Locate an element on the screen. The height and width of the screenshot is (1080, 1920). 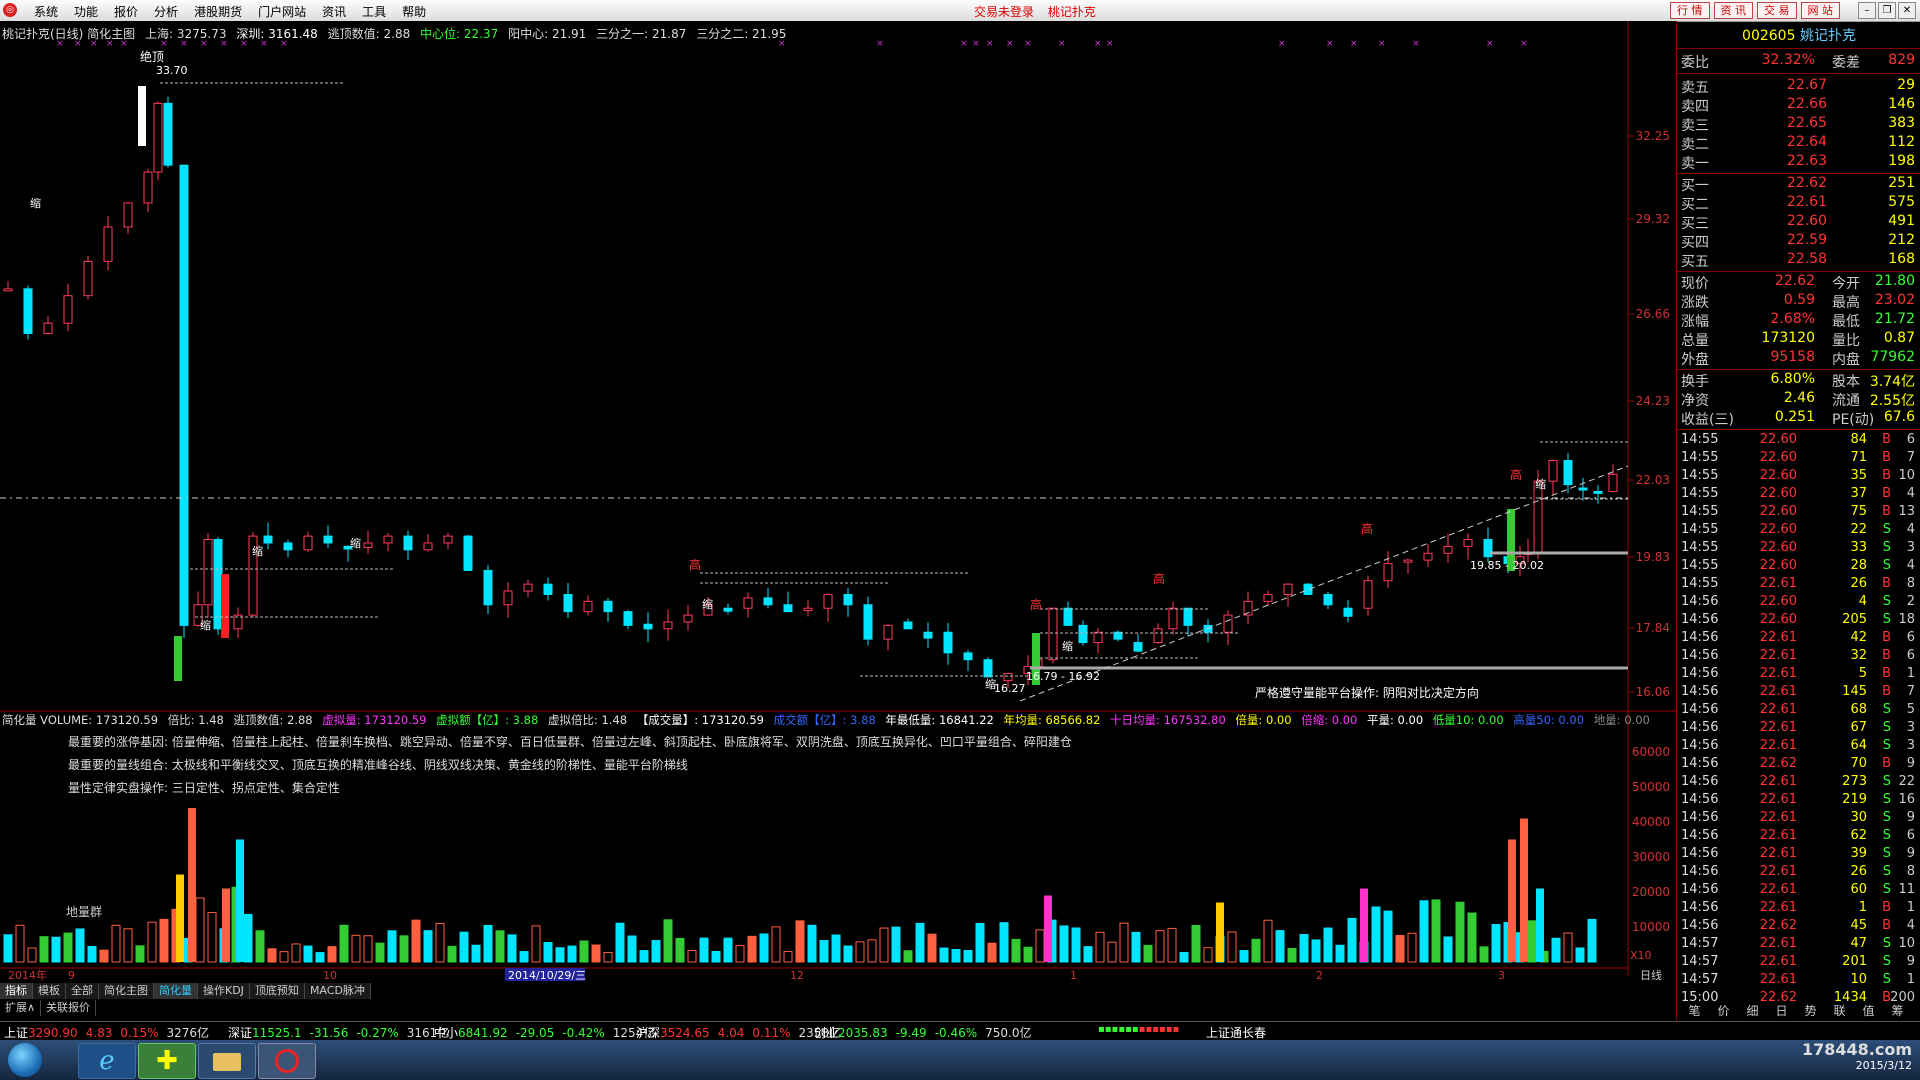
minimize-icon: – is located at coordinates (1867, 10).